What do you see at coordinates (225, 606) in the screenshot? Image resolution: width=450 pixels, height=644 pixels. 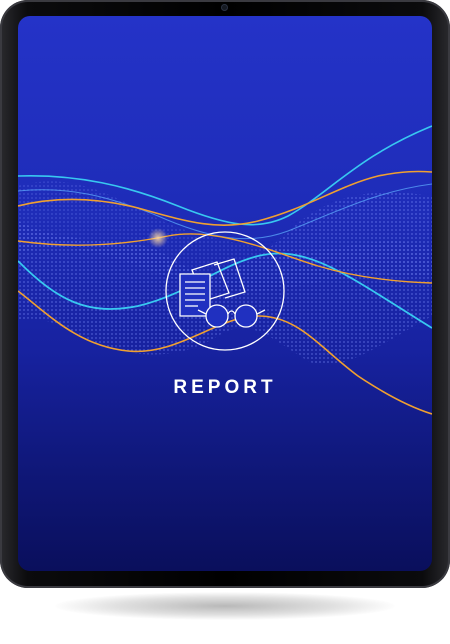 I see `device-shadow` at bounding box center [225, 606].